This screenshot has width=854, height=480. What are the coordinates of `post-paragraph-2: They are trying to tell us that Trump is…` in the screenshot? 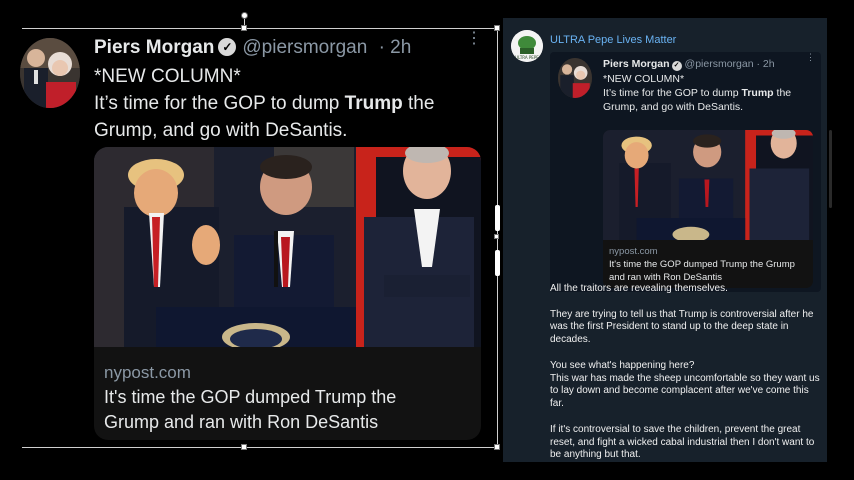 It's located at (682, 327).